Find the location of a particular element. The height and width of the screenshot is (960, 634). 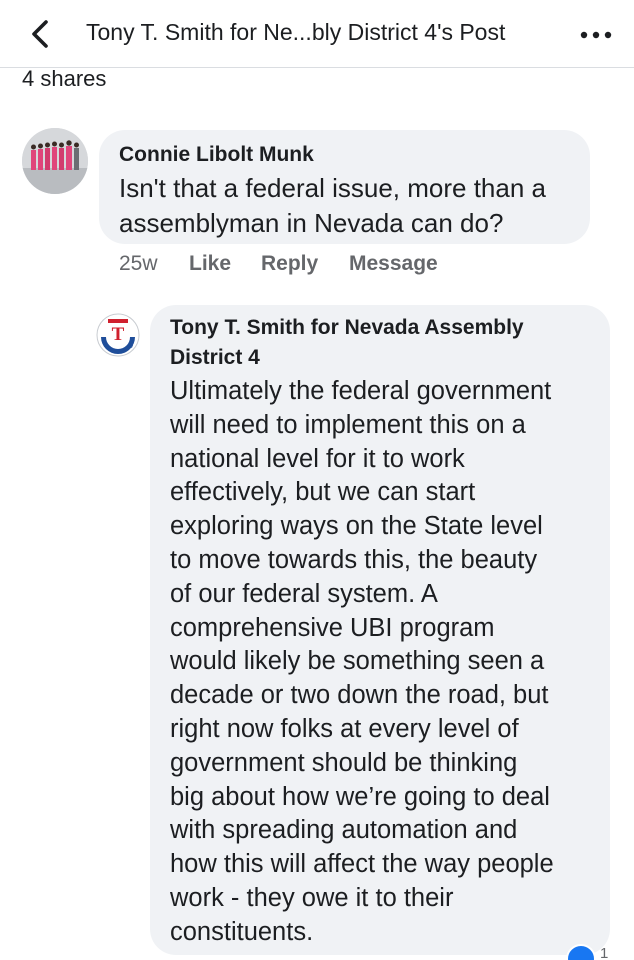

like-button: Like is located at coordinates (210, 264).